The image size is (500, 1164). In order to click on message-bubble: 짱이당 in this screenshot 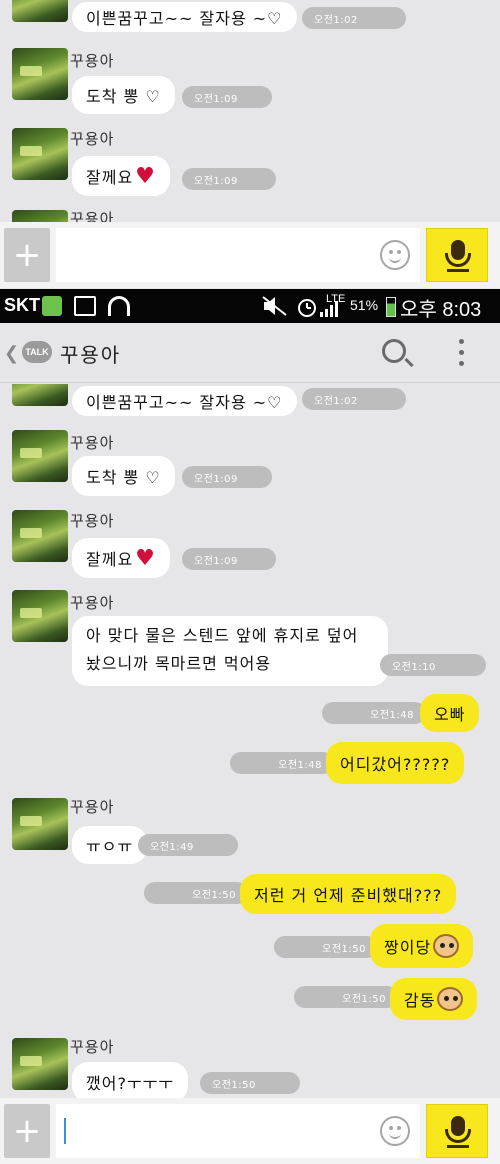, I will do `click(422, 946)`.